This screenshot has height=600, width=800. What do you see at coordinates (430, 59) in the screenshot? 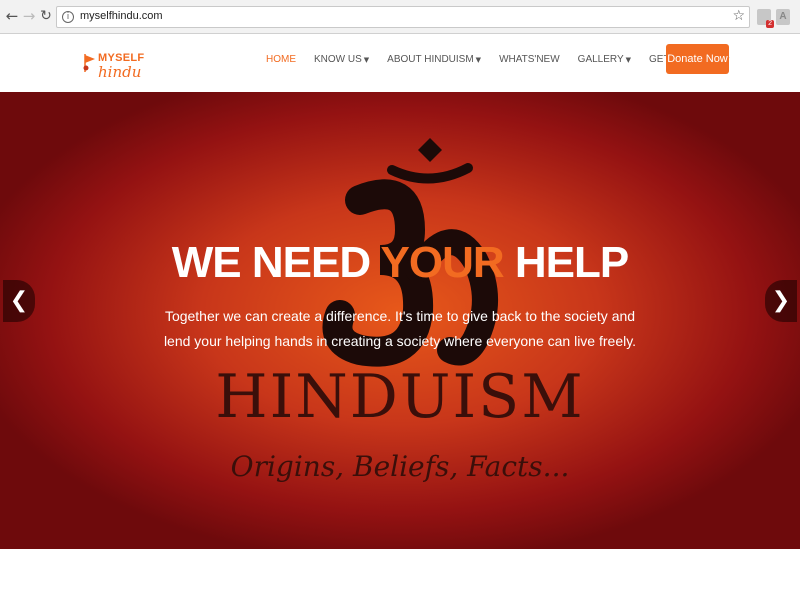
I see `nav-about-hinduism-label: ABOUT HINDUISM` at bounding box center [430, 59].